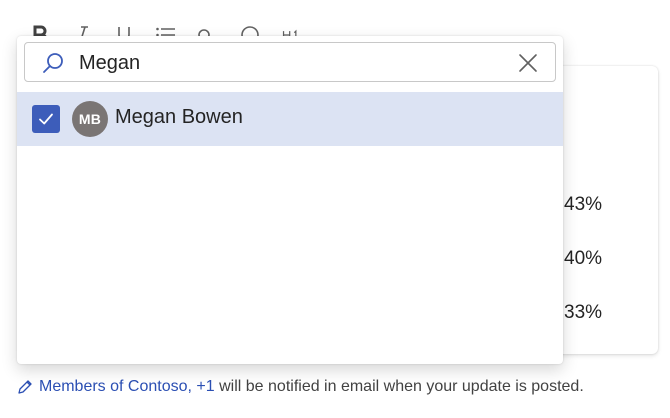 Image resolution: width=670 pixels, height=418 pixels. Describe the element at coordinates (25, 387) in the screenshot. I see `pencil-icon` at that location.